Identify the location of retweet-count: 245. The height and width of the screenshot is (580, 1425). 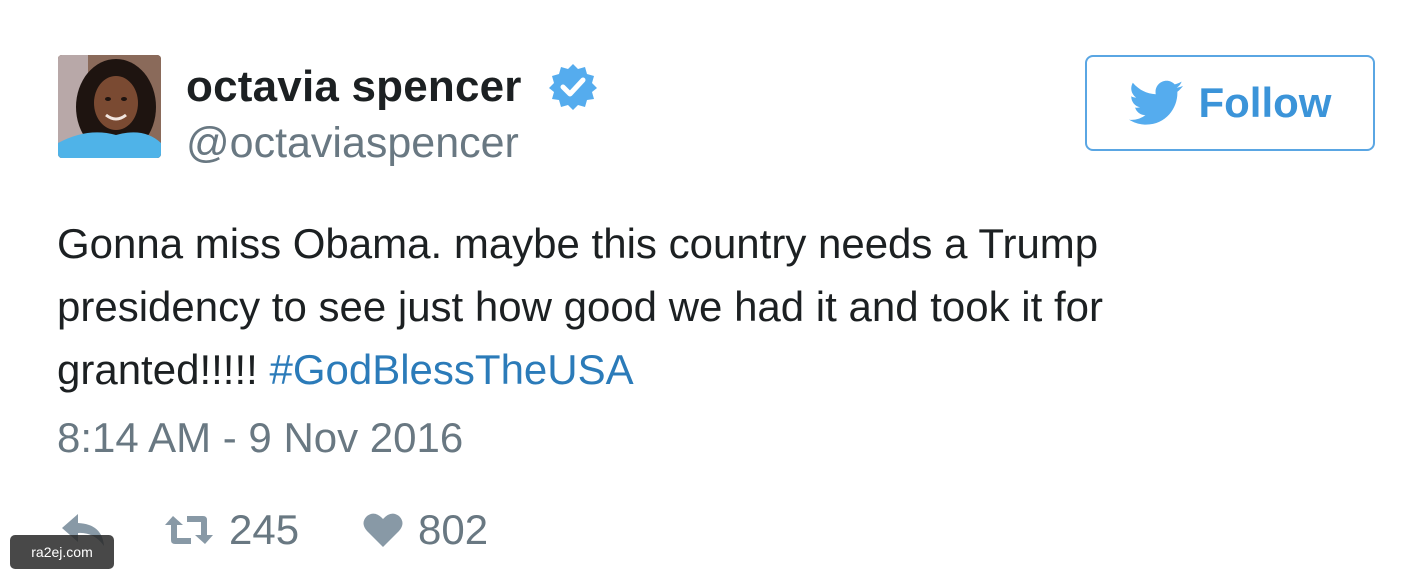
(264, 529).